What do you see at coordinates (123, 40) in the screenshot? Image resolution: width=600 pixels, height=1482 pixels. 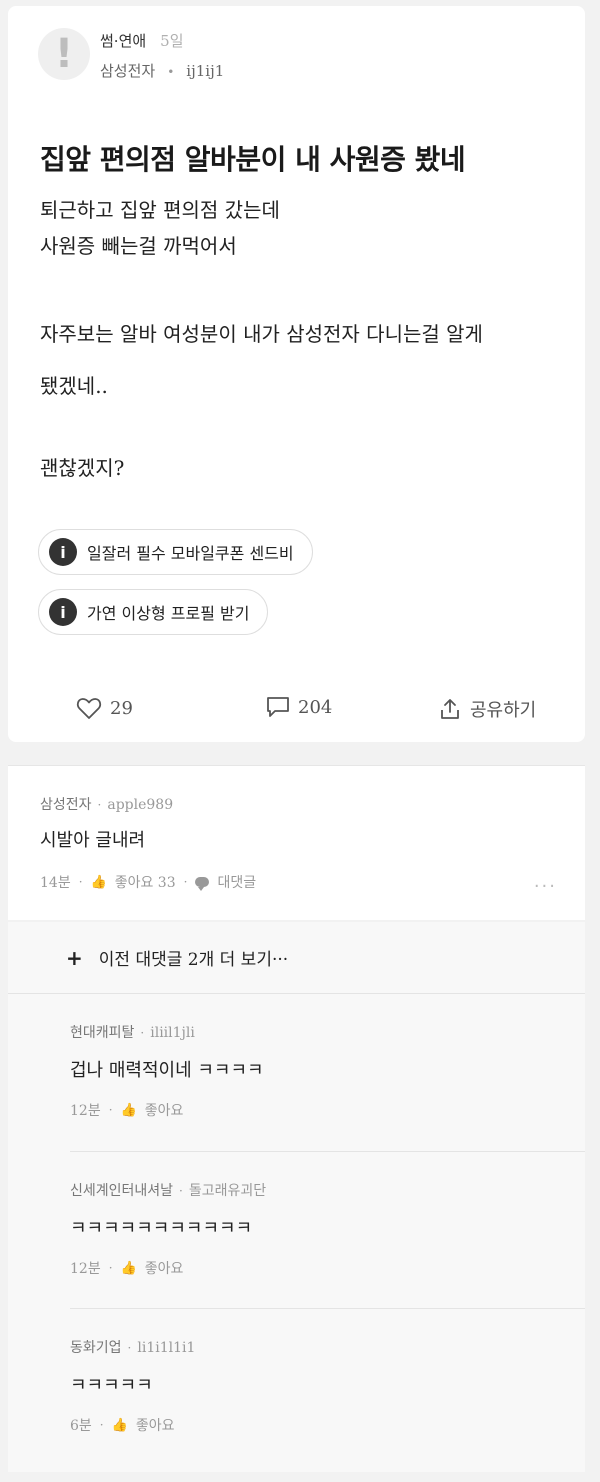 I see `category-label: 썸·연애` at bounding box center [123, 40].